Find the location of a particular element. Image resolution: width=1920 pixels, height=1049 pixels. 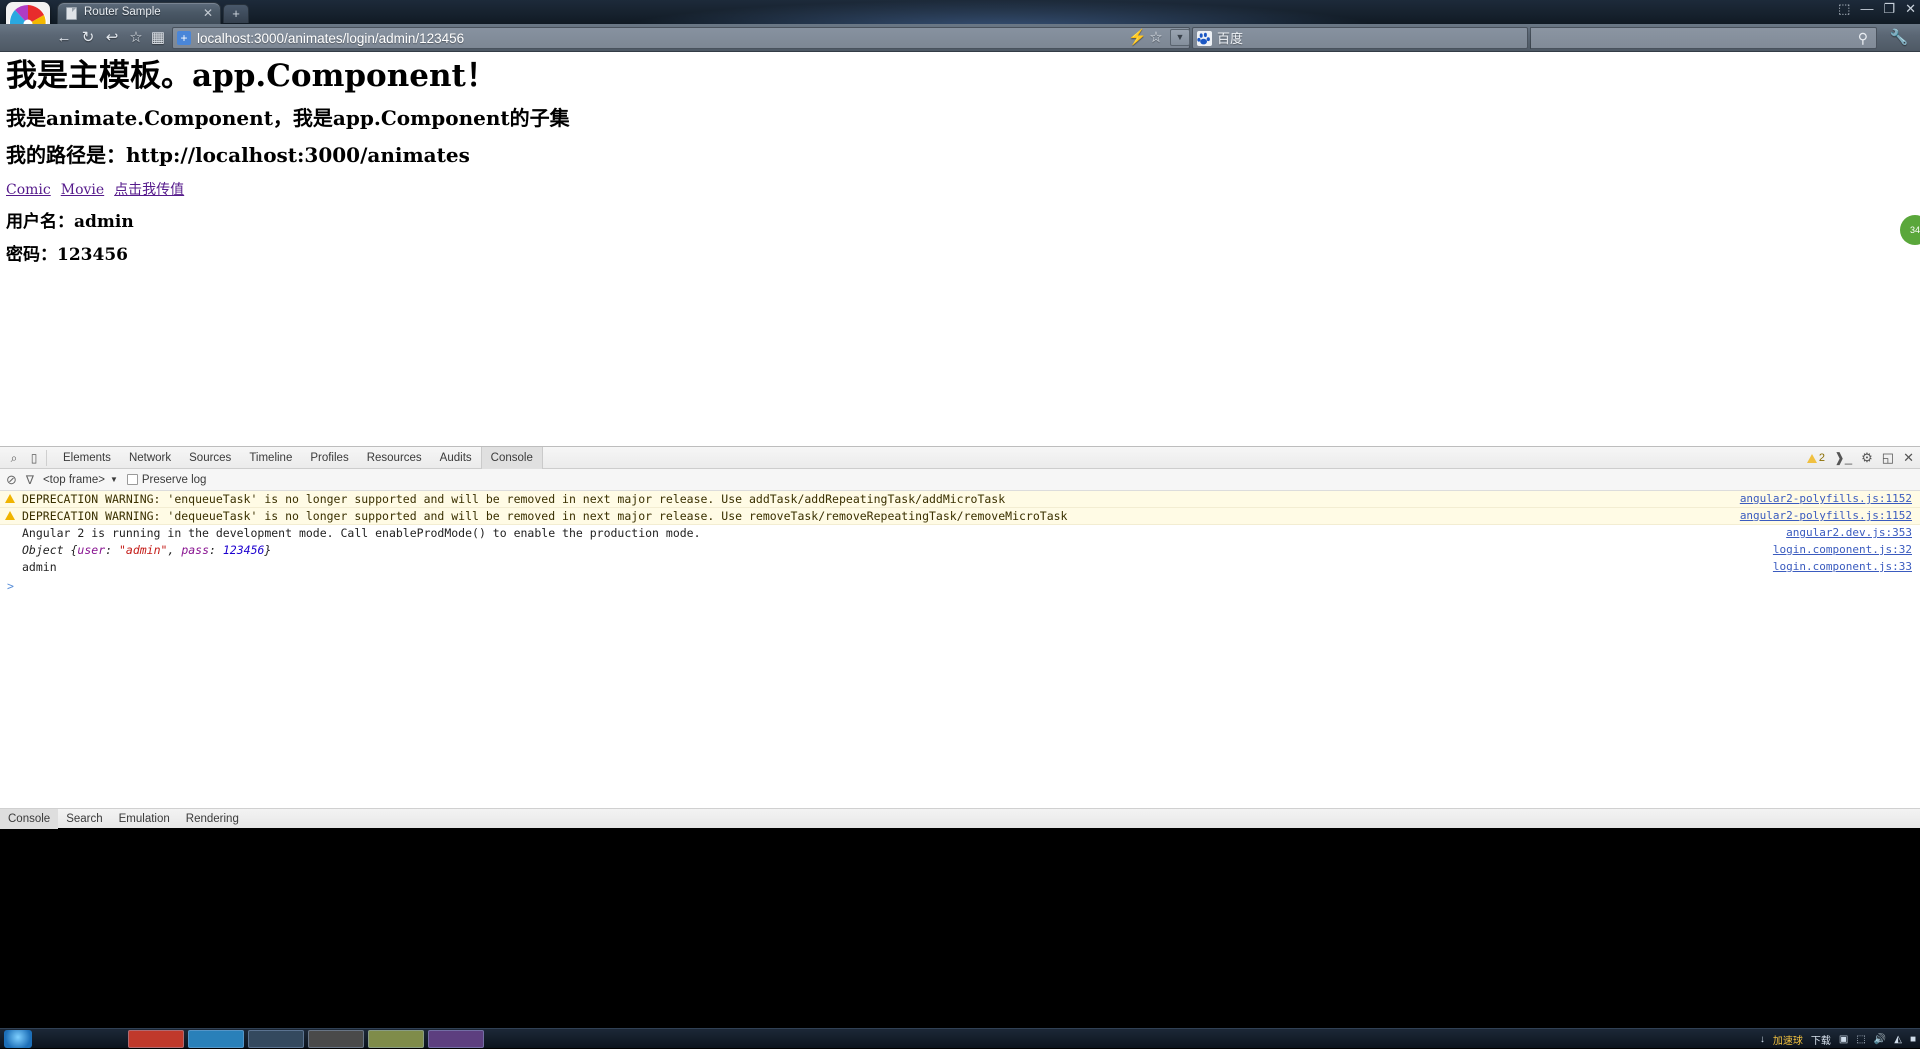

drawer-tab-rendering: Rendering is located at coordinates (212, 819).